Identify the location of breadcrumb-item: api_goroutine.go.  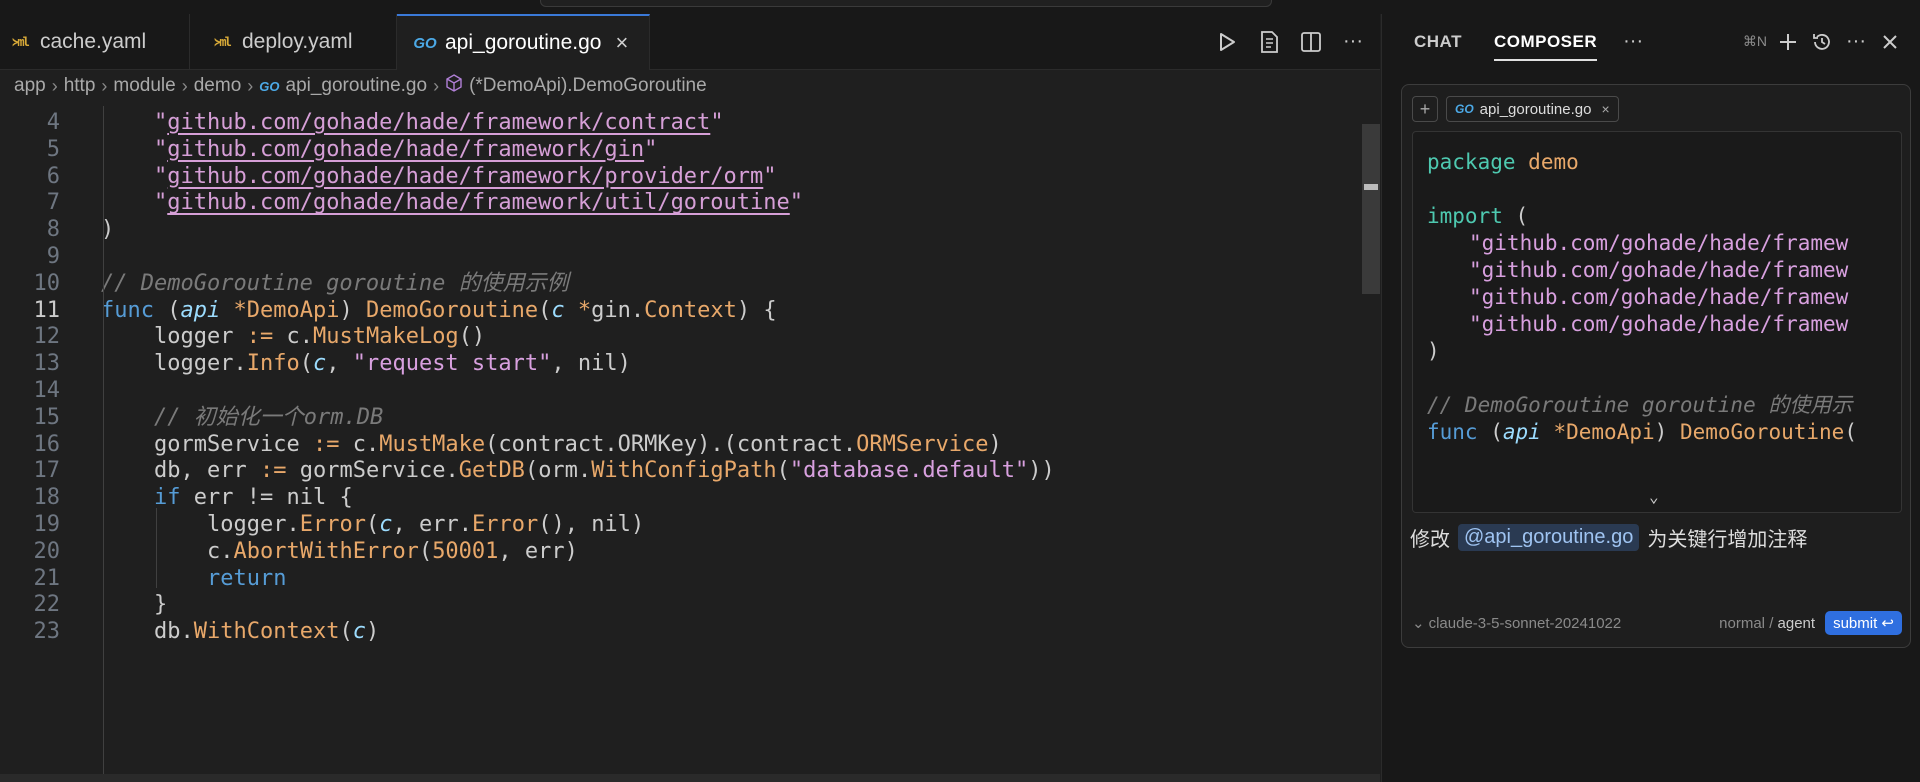
(357, 86).